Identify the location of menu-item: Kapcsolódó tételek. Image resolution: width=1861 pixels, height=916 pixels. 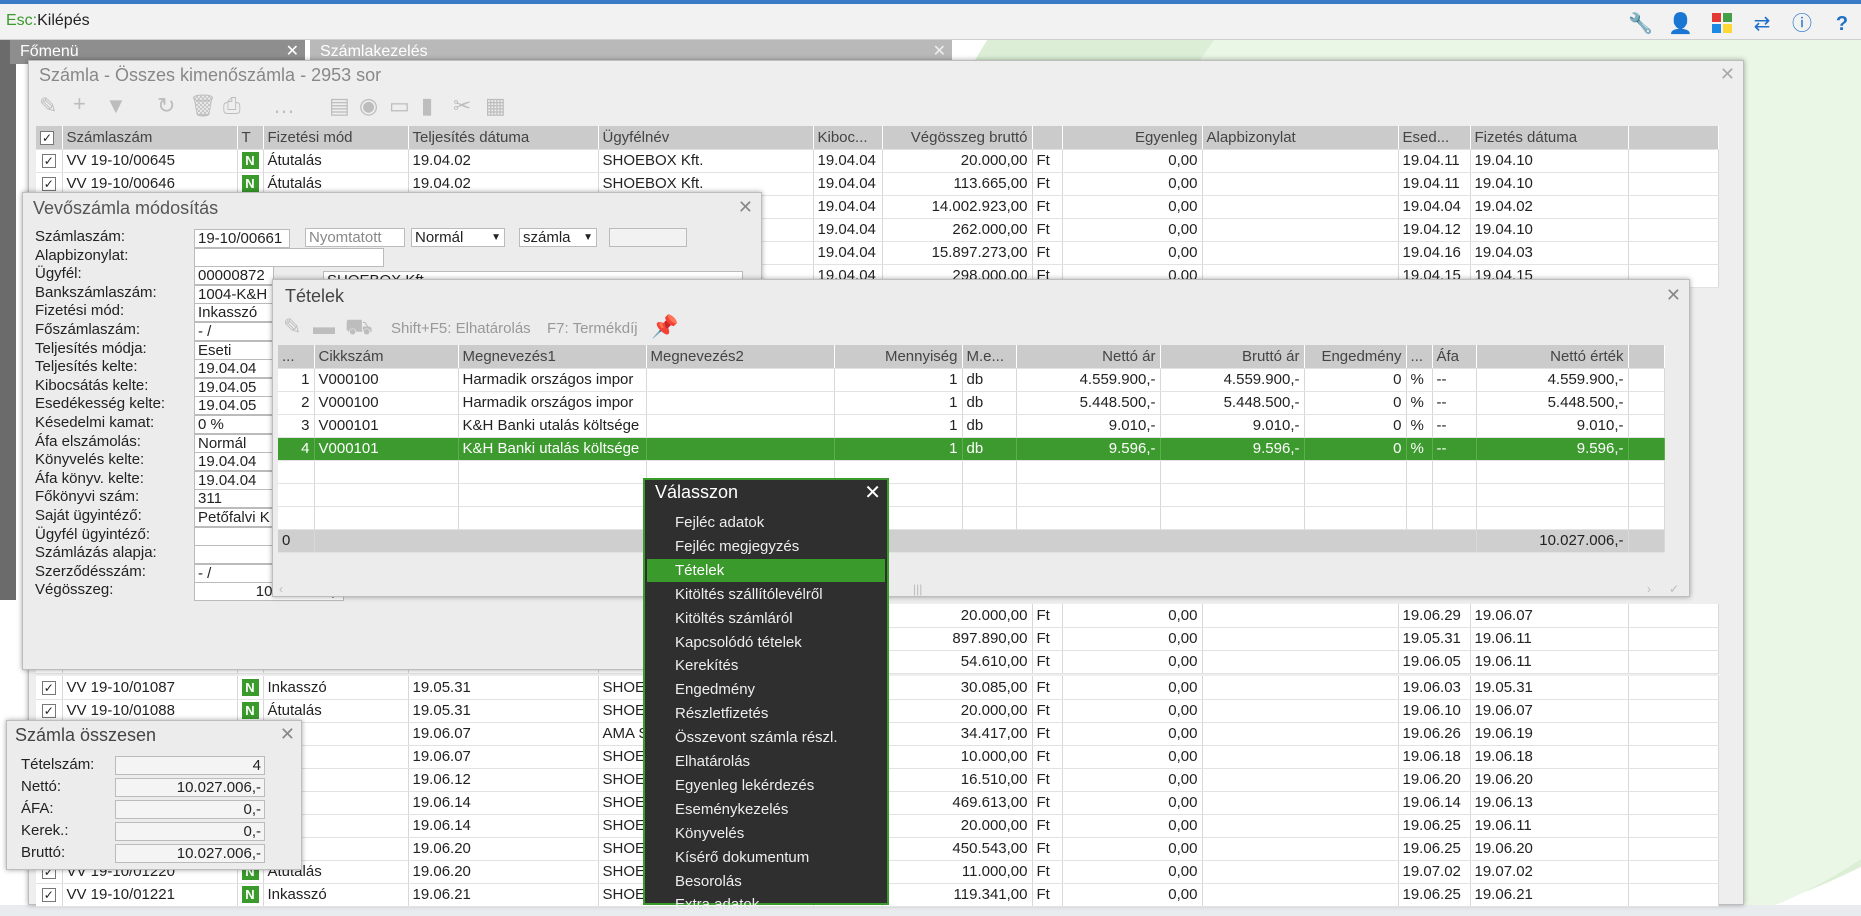
(766, 642).